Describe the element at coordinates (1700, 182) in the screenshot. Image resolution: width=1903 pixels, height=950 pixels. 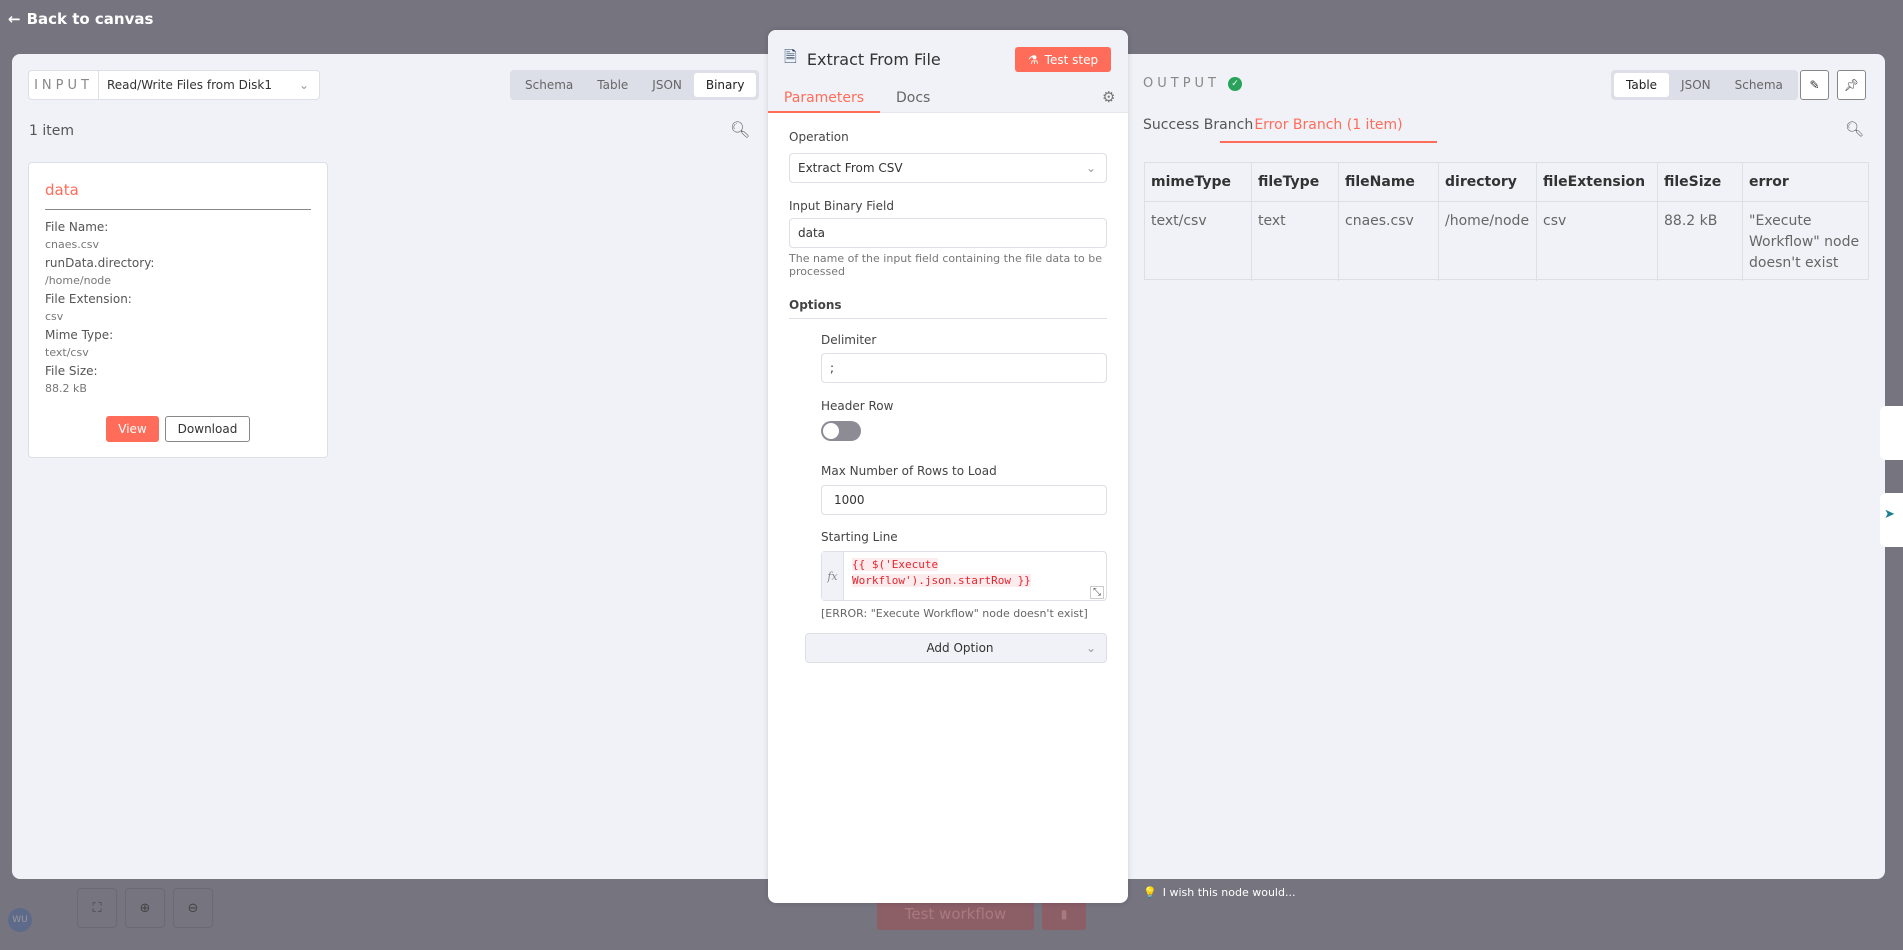
I see `column-header-fileSize: fileSize` at that location.